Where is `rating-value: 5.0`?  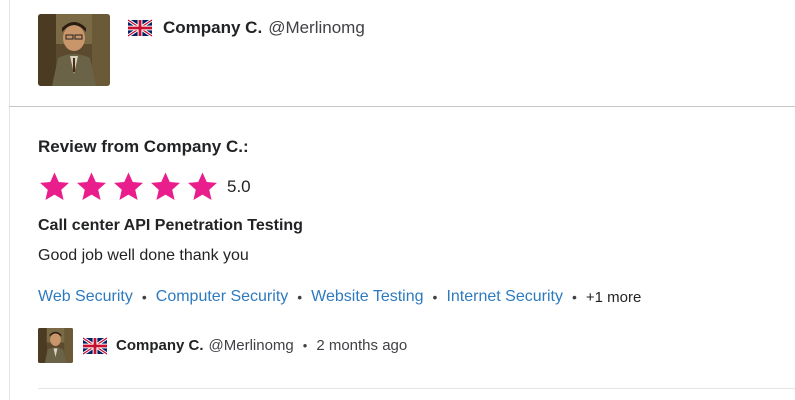 rating-value: 5.0 is located at coordinates (239, 186).